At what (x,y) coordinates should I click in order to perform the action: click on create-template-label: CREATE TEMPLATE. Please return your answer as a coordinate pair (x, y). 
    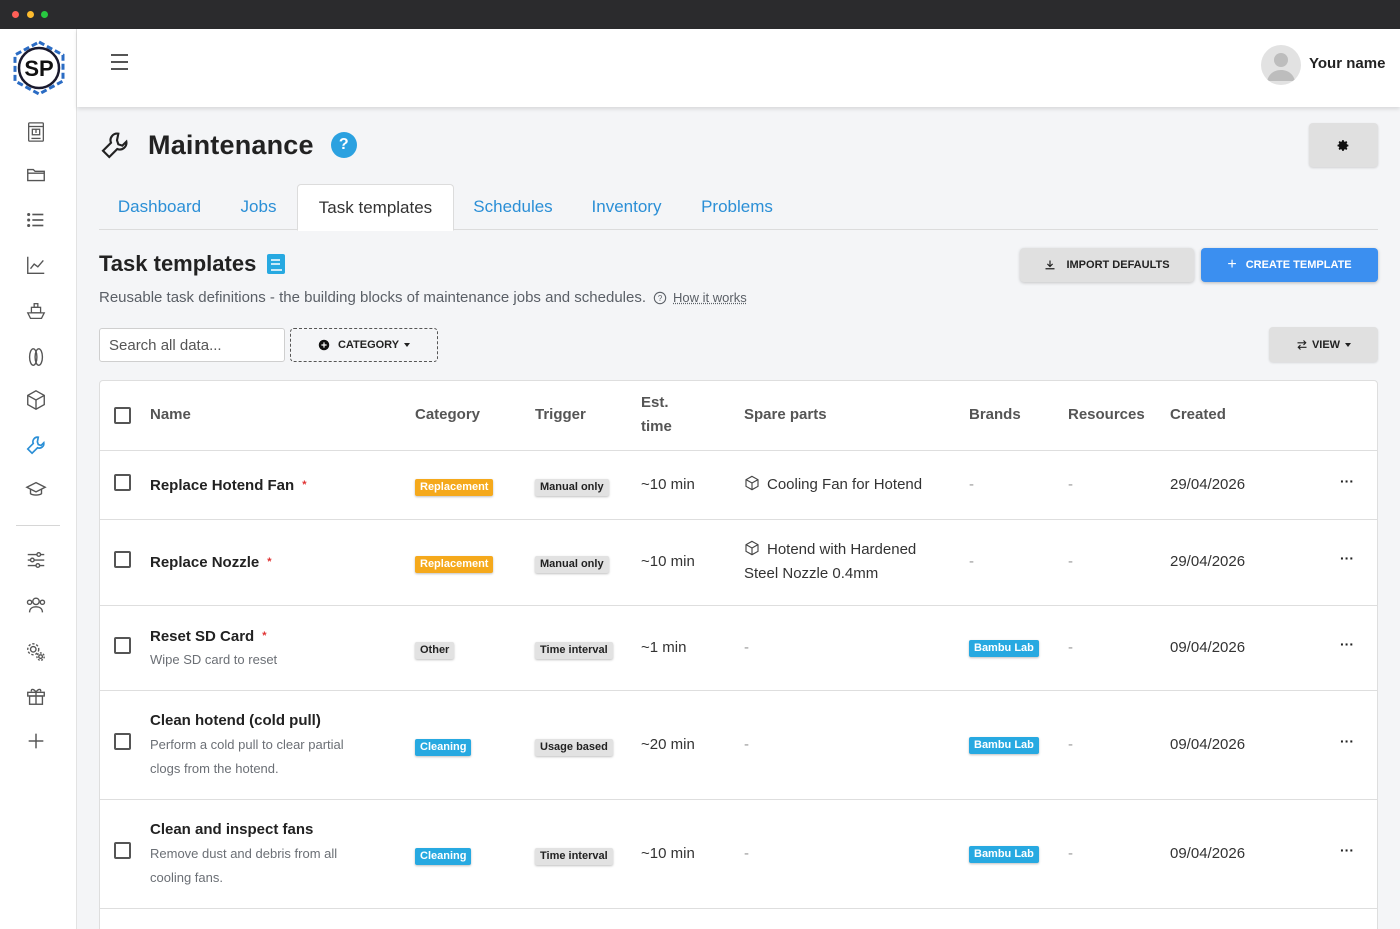
    Looking at the image, I should click on (1299, 265).